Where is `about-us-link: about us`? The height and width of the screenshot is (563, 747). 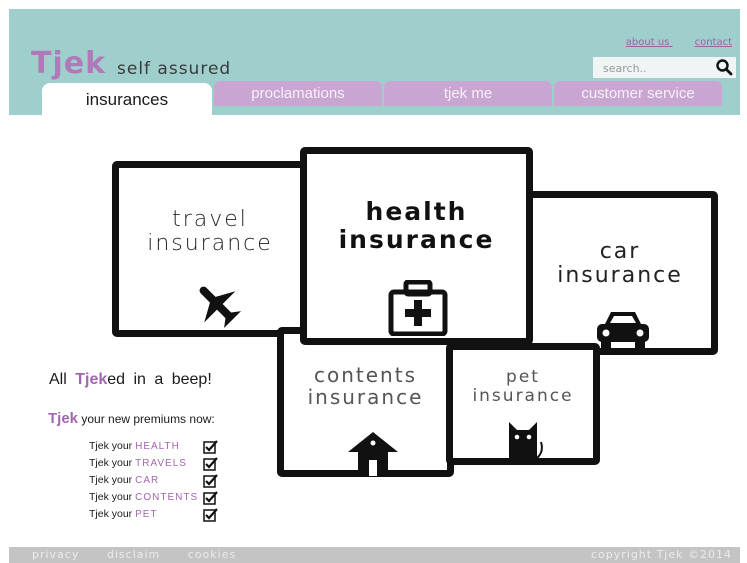
about-us-link: about us is located at coordinates (648, 42).